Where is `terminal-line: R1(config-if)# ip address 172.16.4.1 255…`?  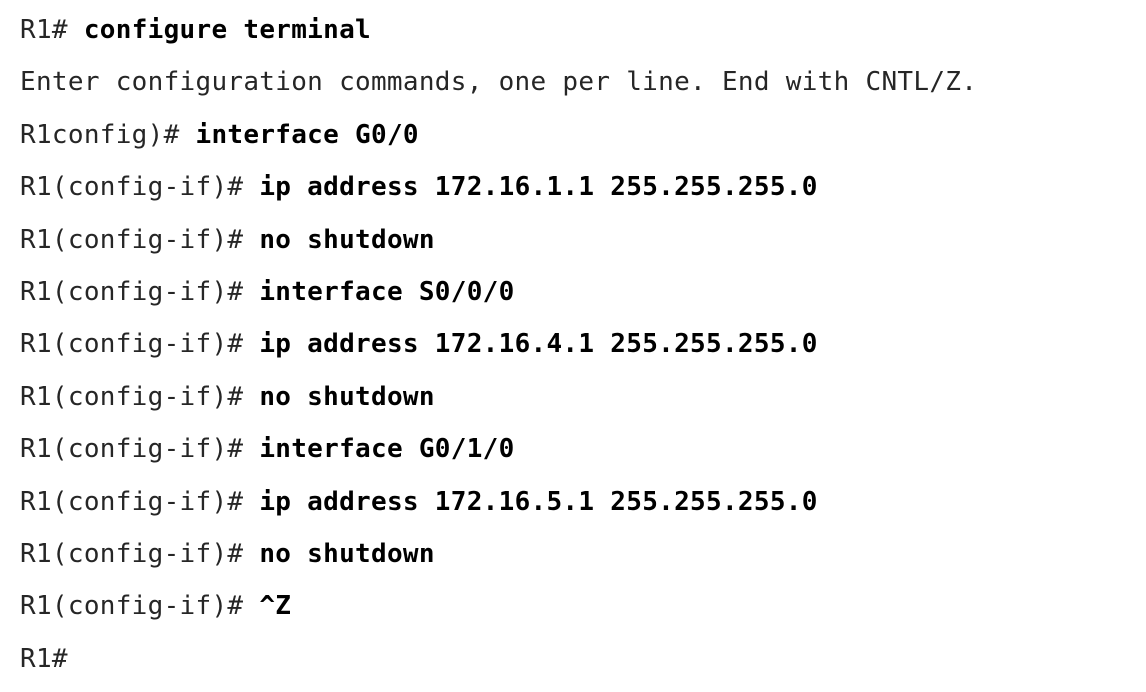 terminal-line: R1(config-if)# ip address 172.16.4.1 255… is located at coordinates (580, 348).